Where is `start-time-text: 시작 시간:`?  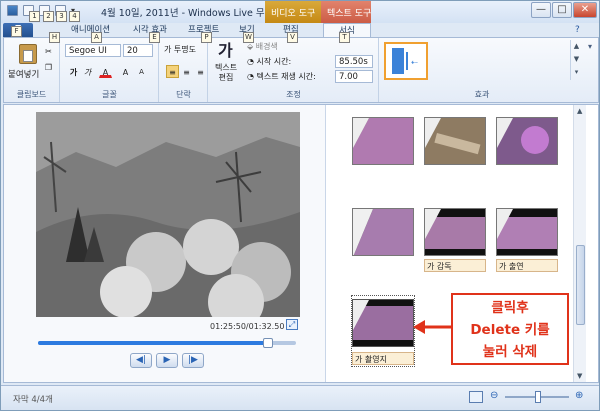
start-time-text: 시작 시간: is located at coordinates (274, 61).